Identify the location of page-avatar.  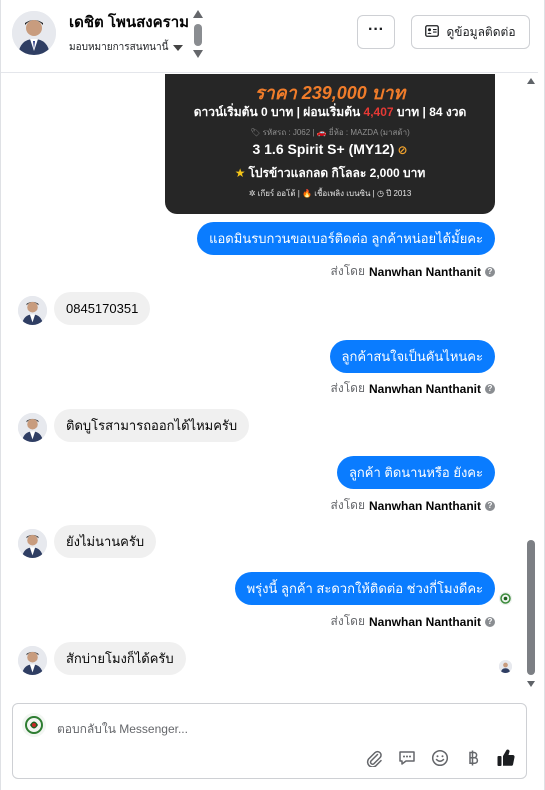
(34, 725).